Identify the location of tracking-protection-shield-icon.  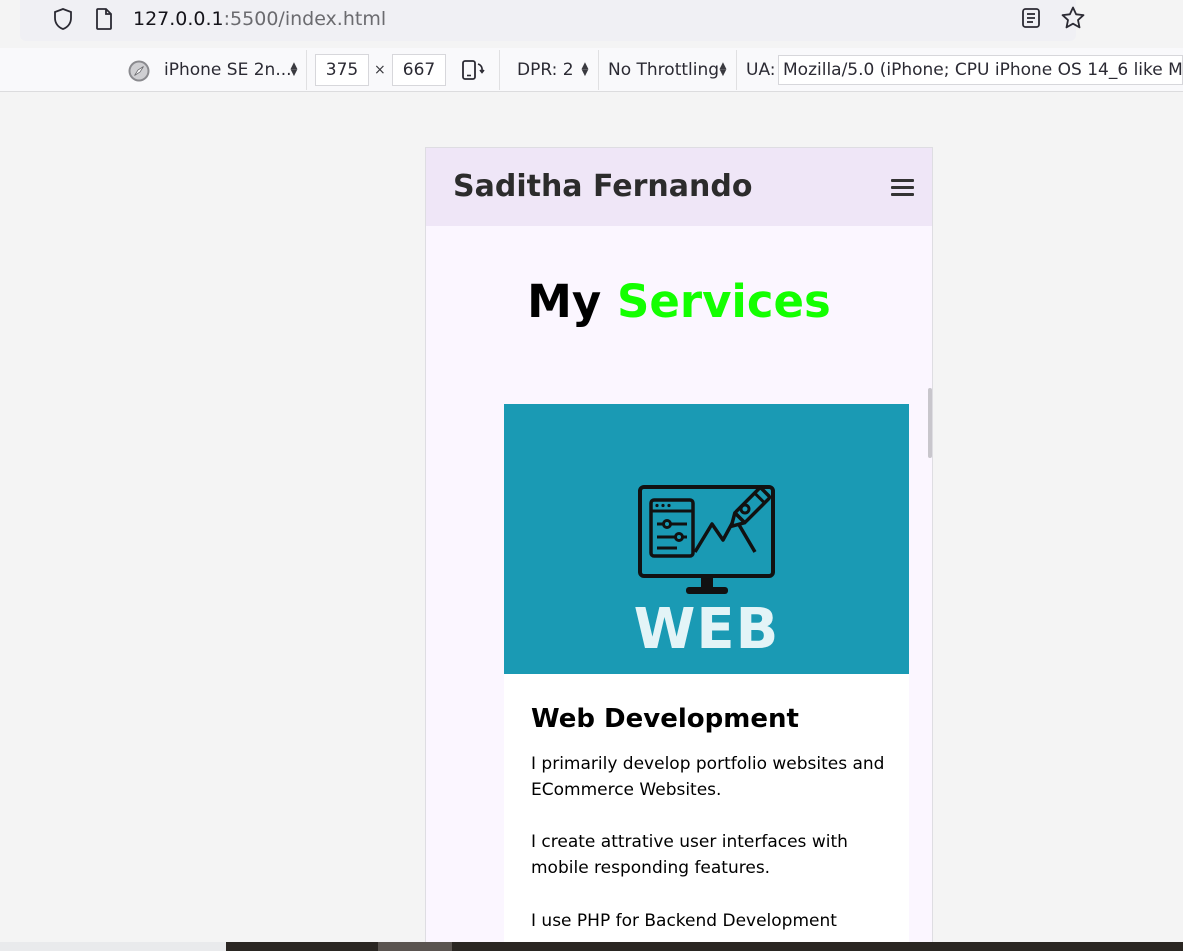
(63, 19).